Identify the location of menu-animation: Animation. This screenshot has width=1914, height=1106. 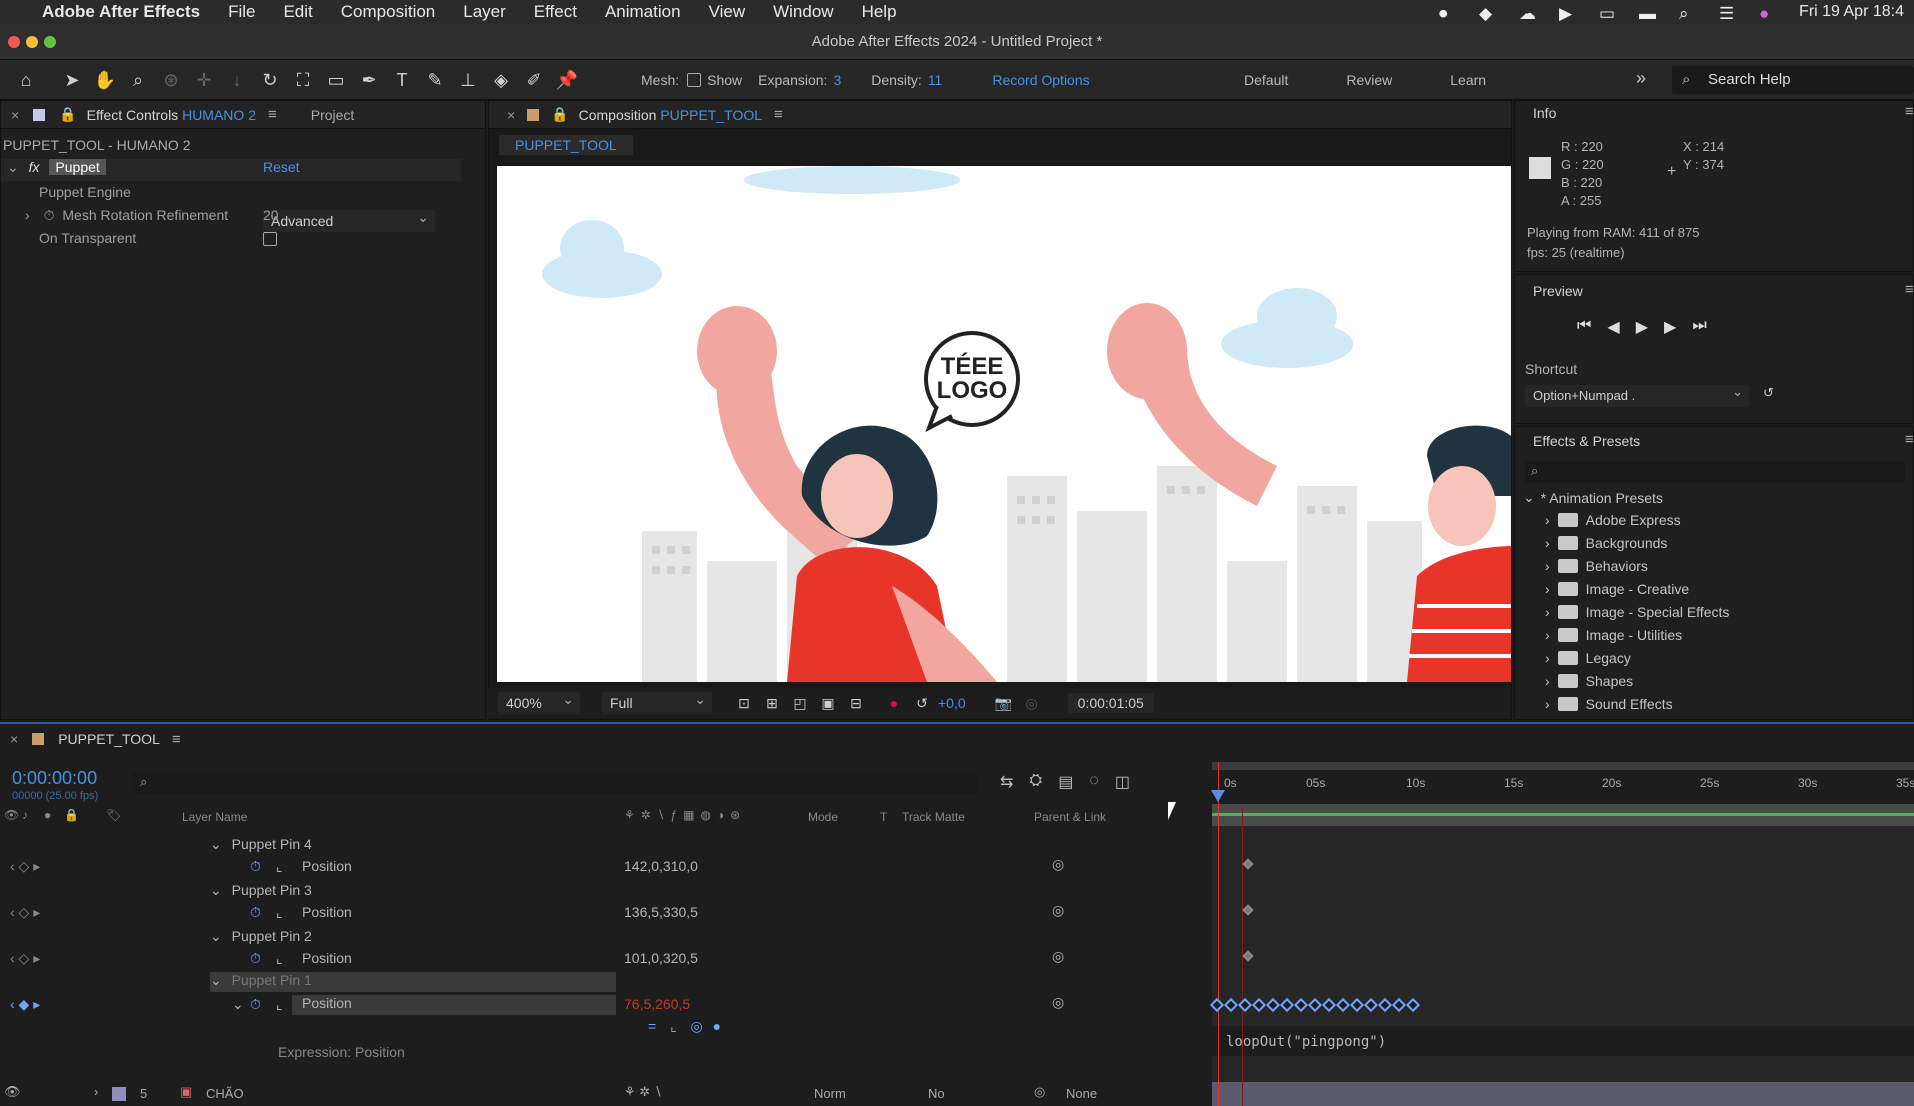
(643, 12).